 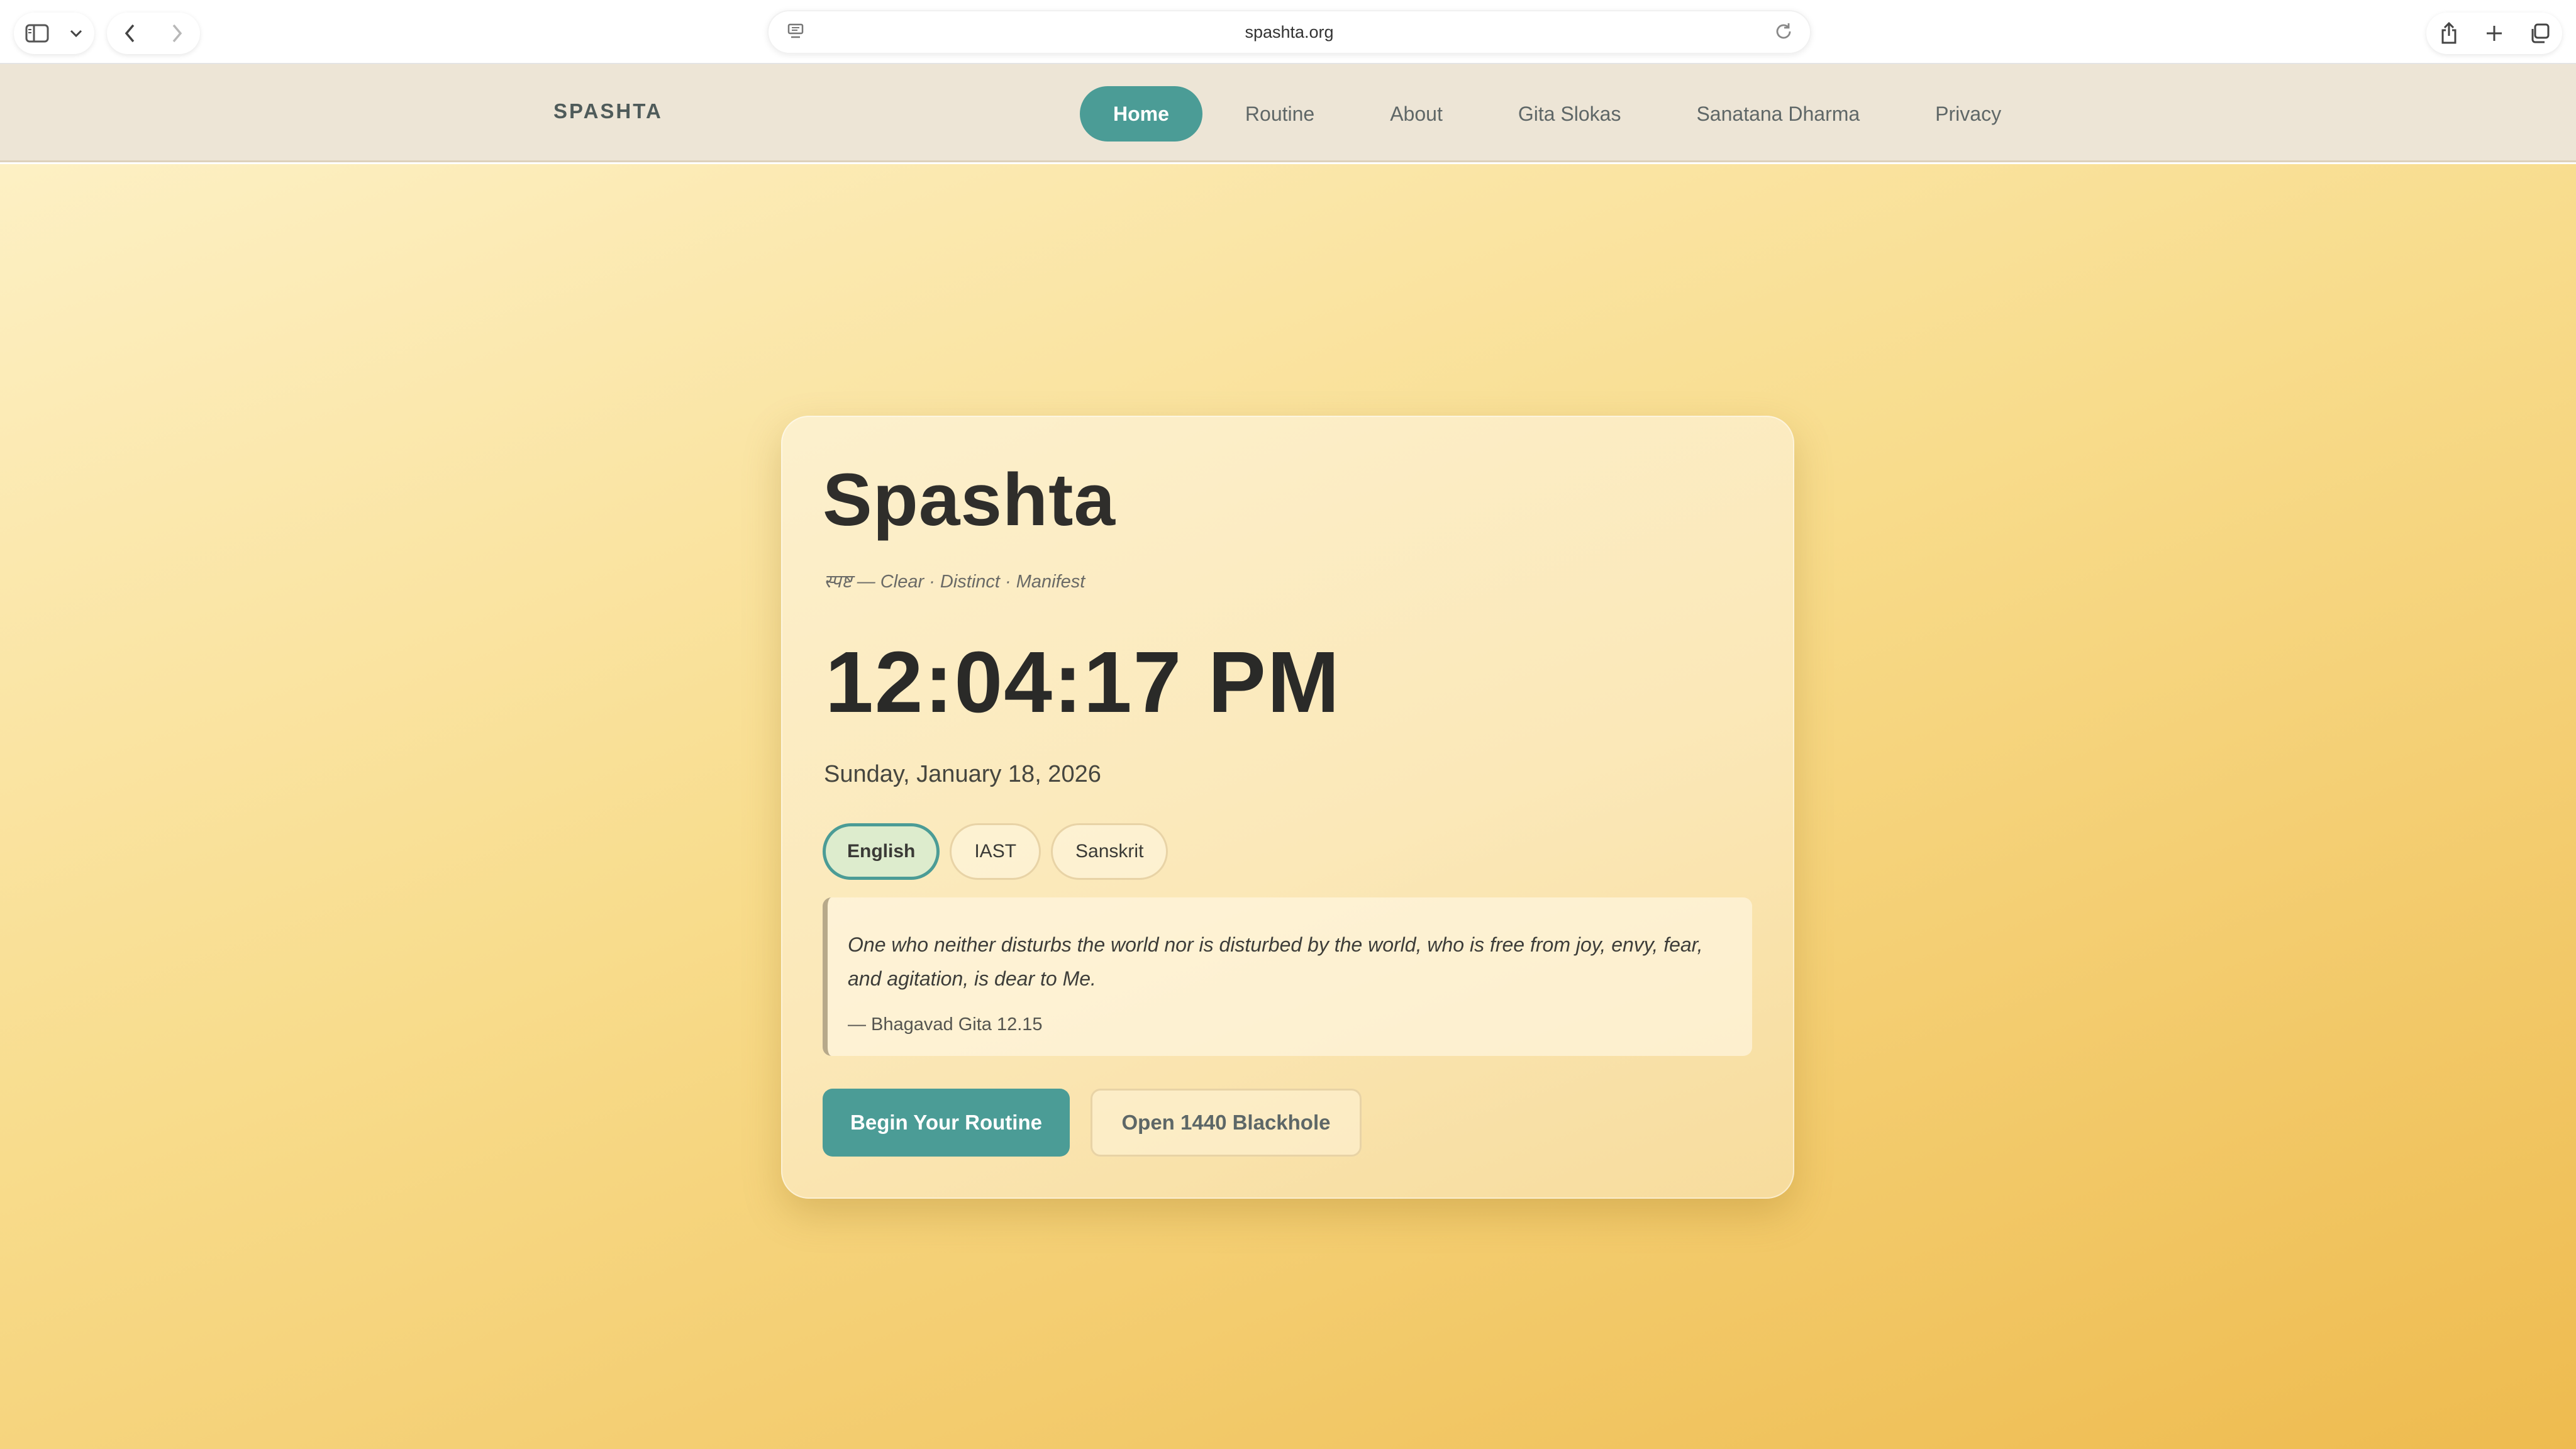 I want to click on reload-icon, so click(x=1784, y=33).